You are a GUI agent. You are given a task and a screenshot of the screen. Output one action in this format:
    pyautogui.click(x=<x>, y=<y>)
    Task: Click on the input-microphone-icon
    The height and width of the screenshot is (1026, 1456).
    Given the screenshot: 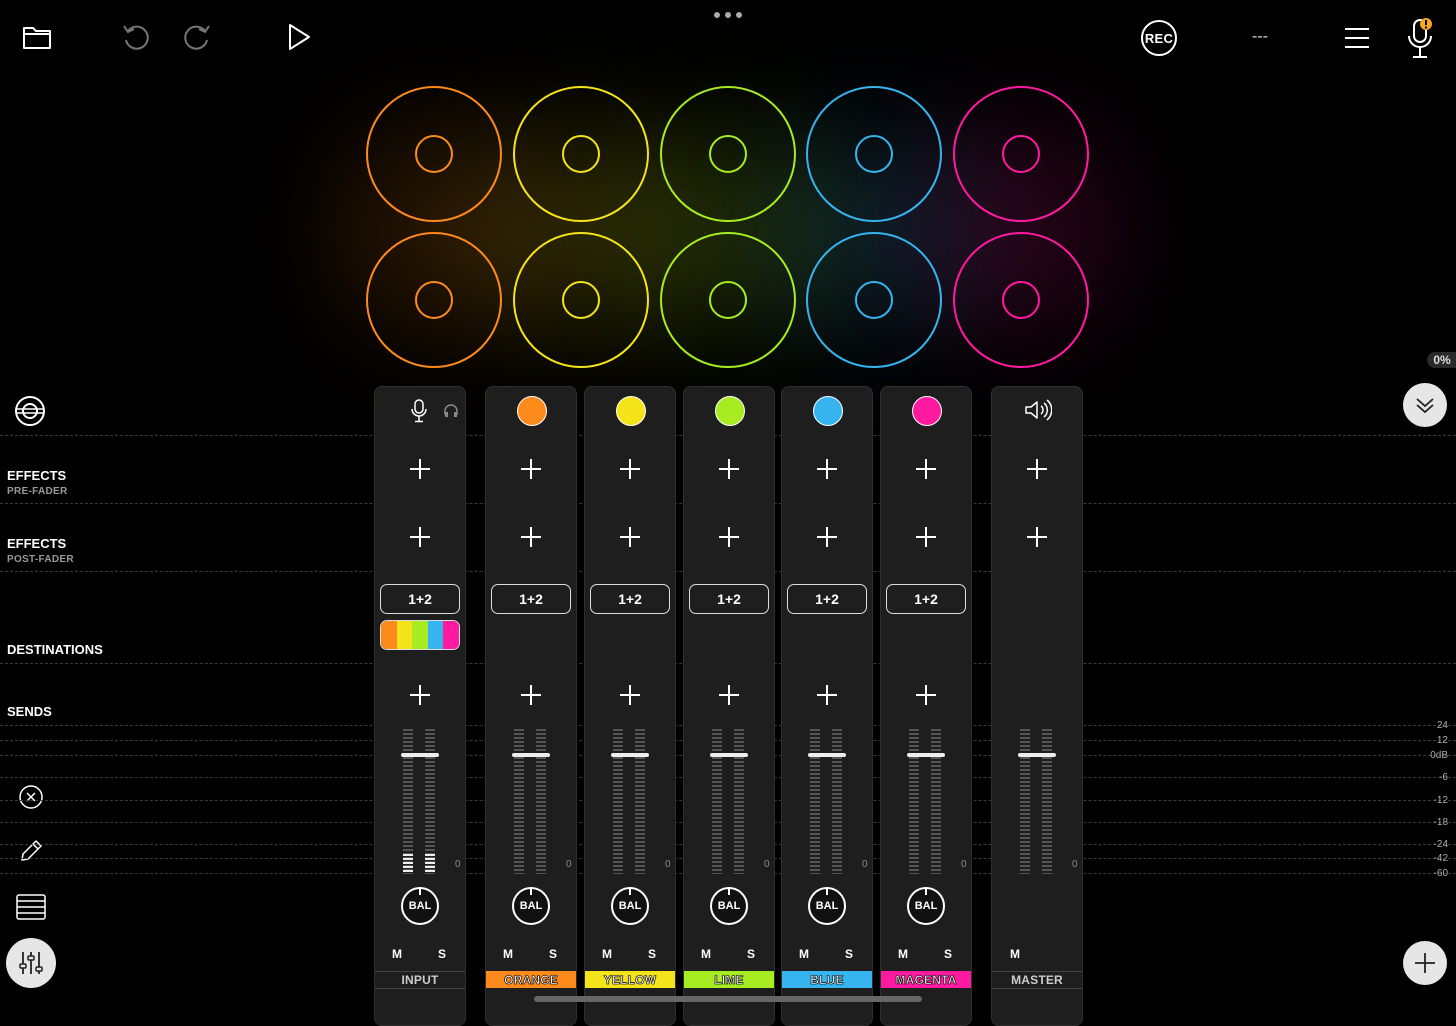 What is the action you would take?
    pyautogui.click(x=419, y=411)
    